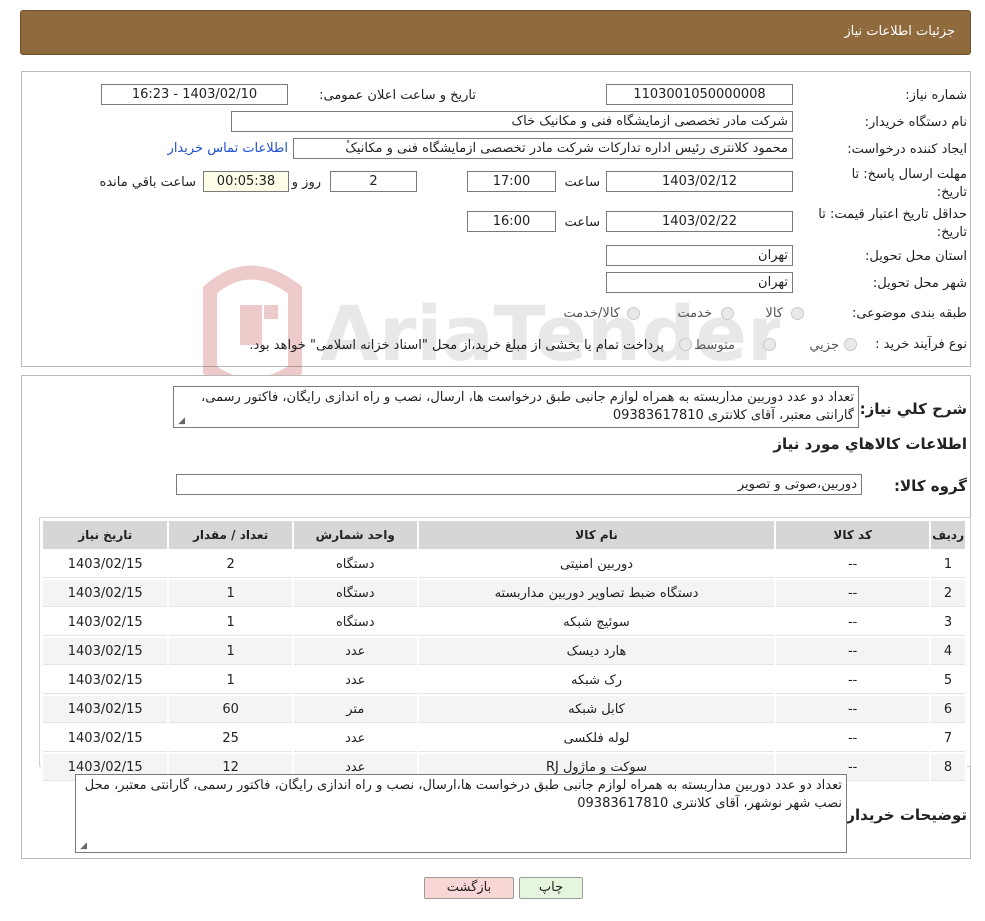 Image resolution: width=985 pixels, height=921 pixels. Describe the element at coordinates (511, 221) in the screenshot. I see `validity-time-field: 16:00` at that location.